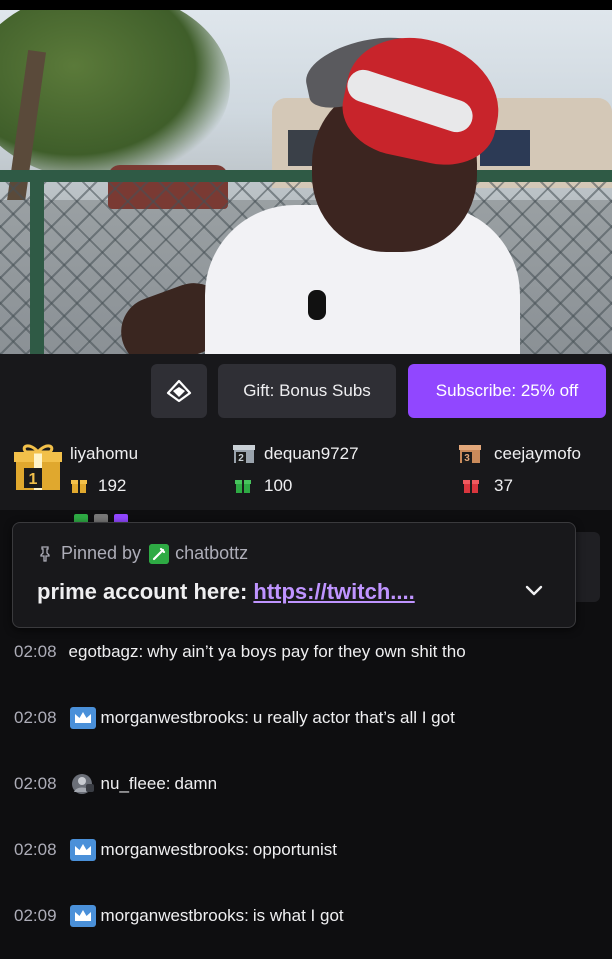 Image resolution: width=612 pixels, height=959 pixels. I want to click on chat-message: 02:08 morganwestbrooks: opportunist, so click(175, 850).